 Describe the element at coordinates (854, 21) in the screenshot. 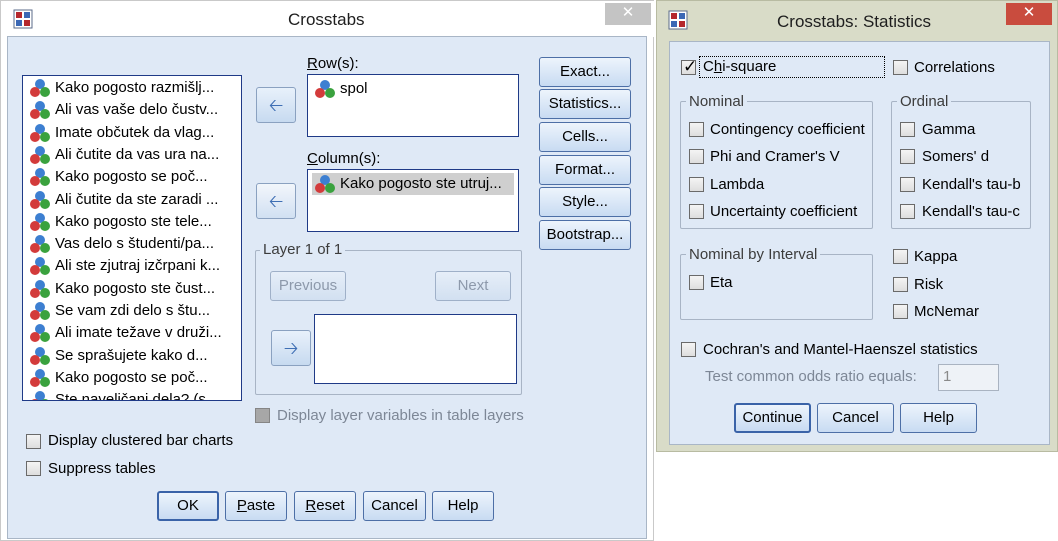

I see `statistics-title: Crosstabs: Statistics` at that location.